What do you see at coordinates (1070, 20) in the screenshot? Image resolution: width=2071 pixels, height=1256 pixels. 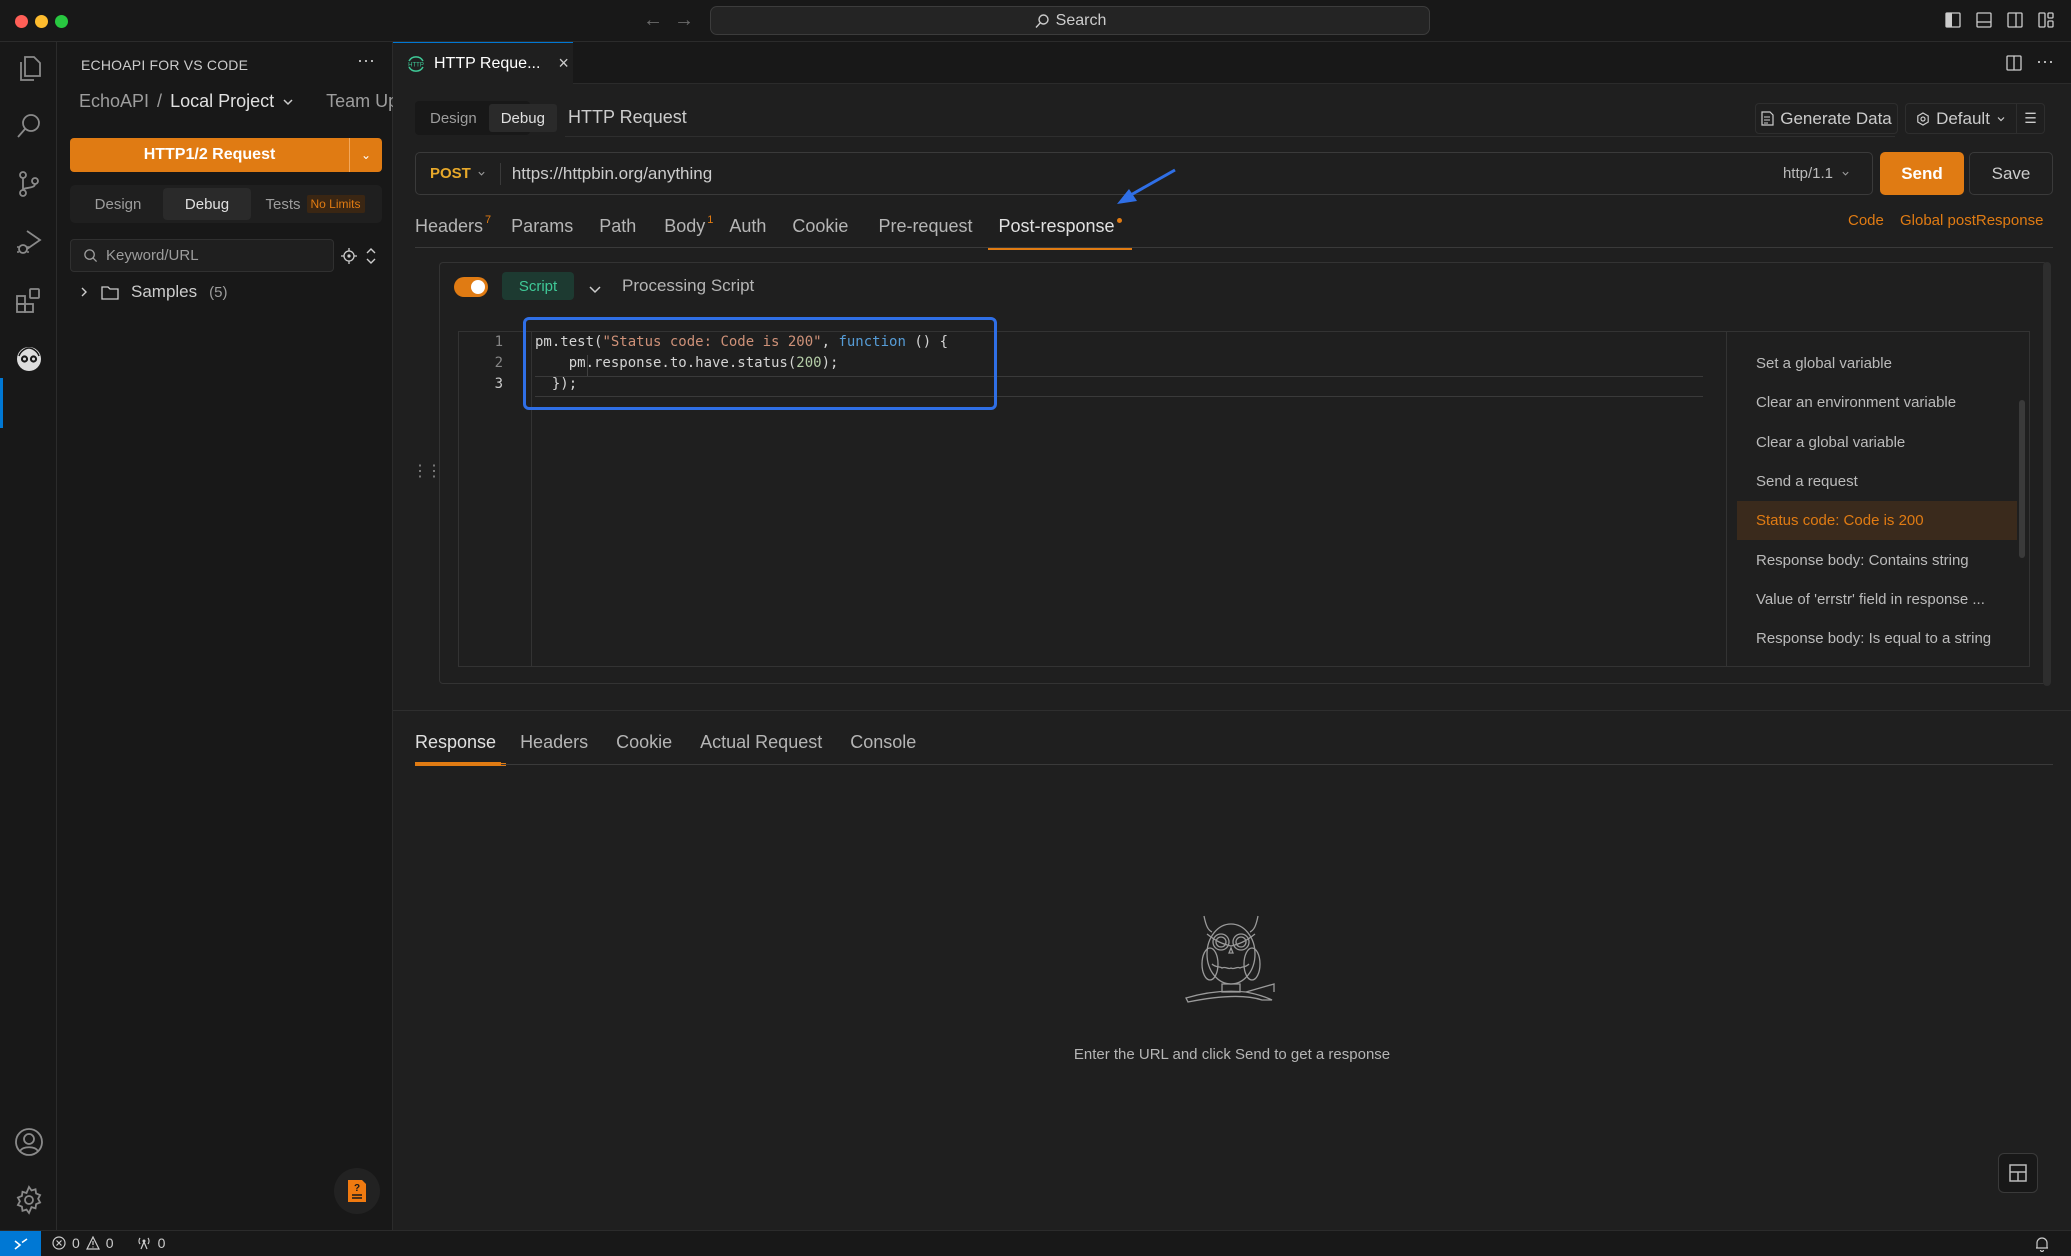 I see `command-center-search: Search` at bounding box center [1070, 20].